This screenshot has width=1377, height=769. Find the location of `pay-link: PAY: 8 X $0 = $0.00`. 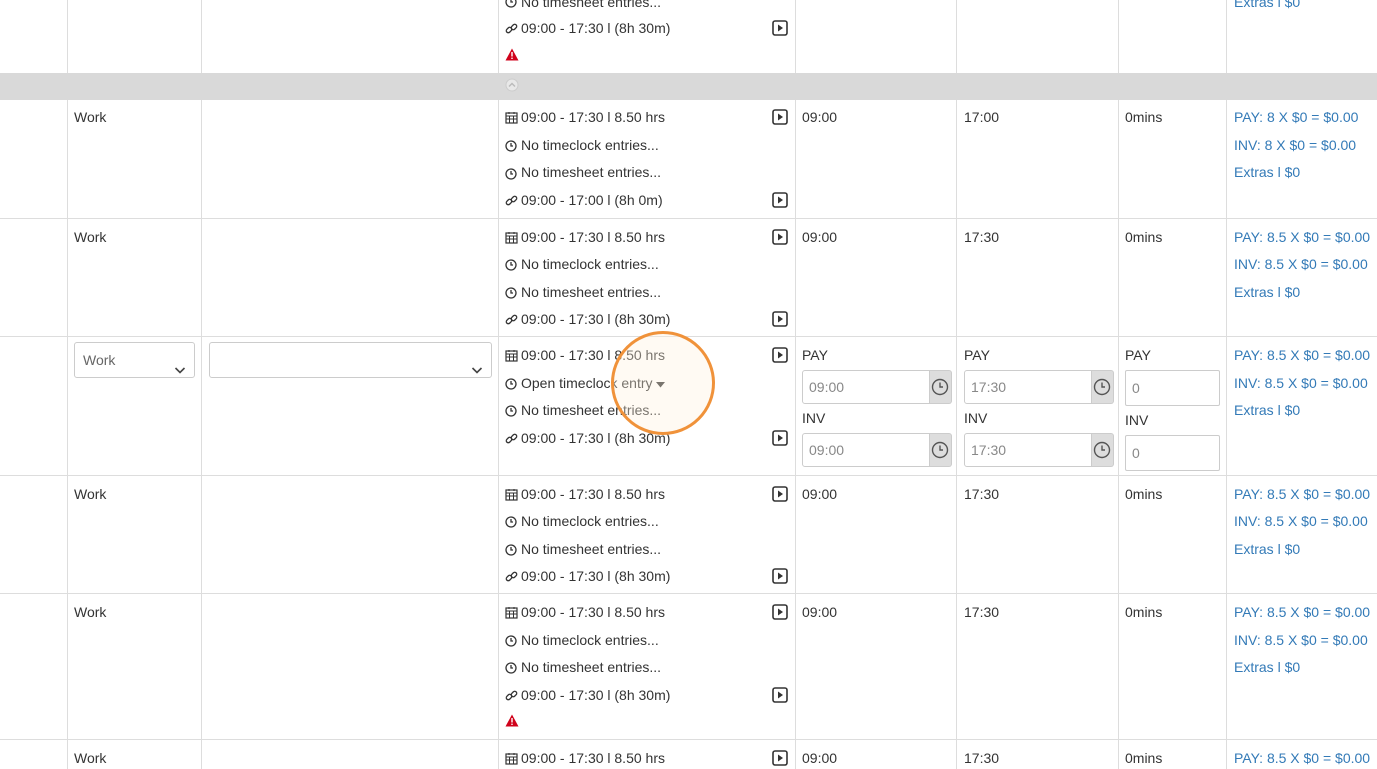

pay-link: PAY: 8 X $0 = $0.00 is located at coordinates (1296, 117).